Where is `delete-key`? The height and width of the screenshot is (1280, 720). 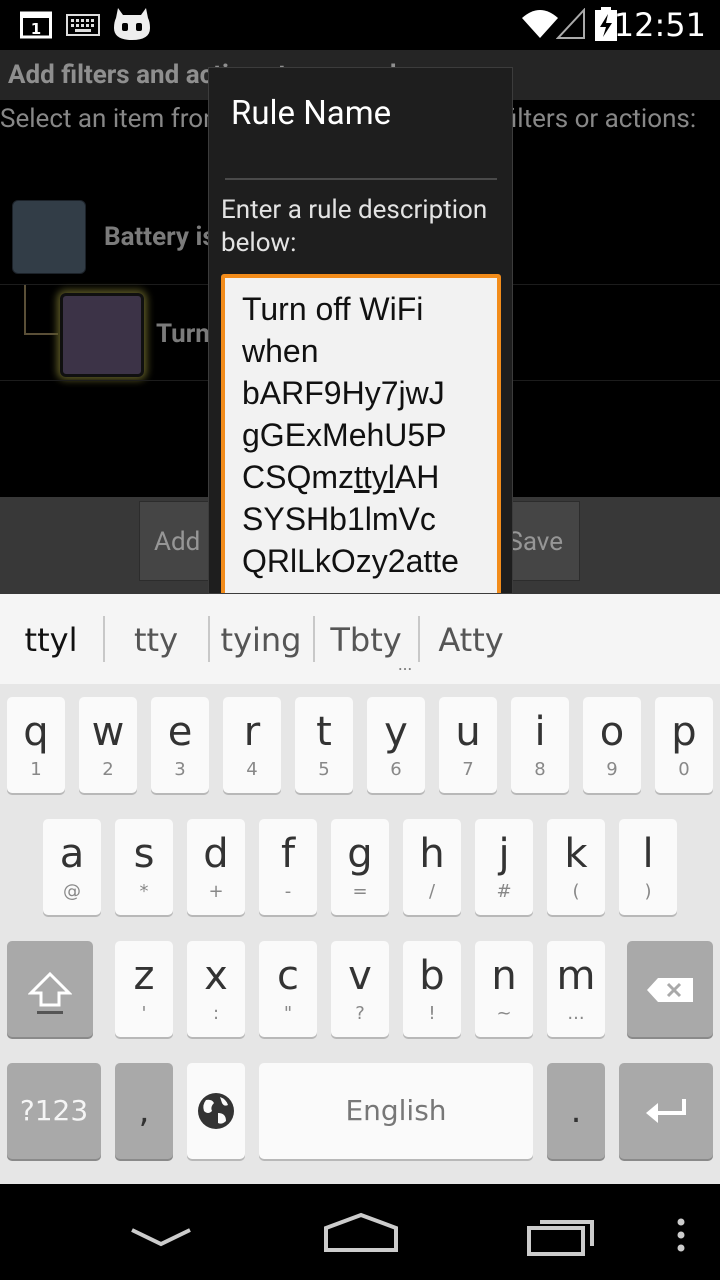 delete-key is located at coordinates (670, 989).